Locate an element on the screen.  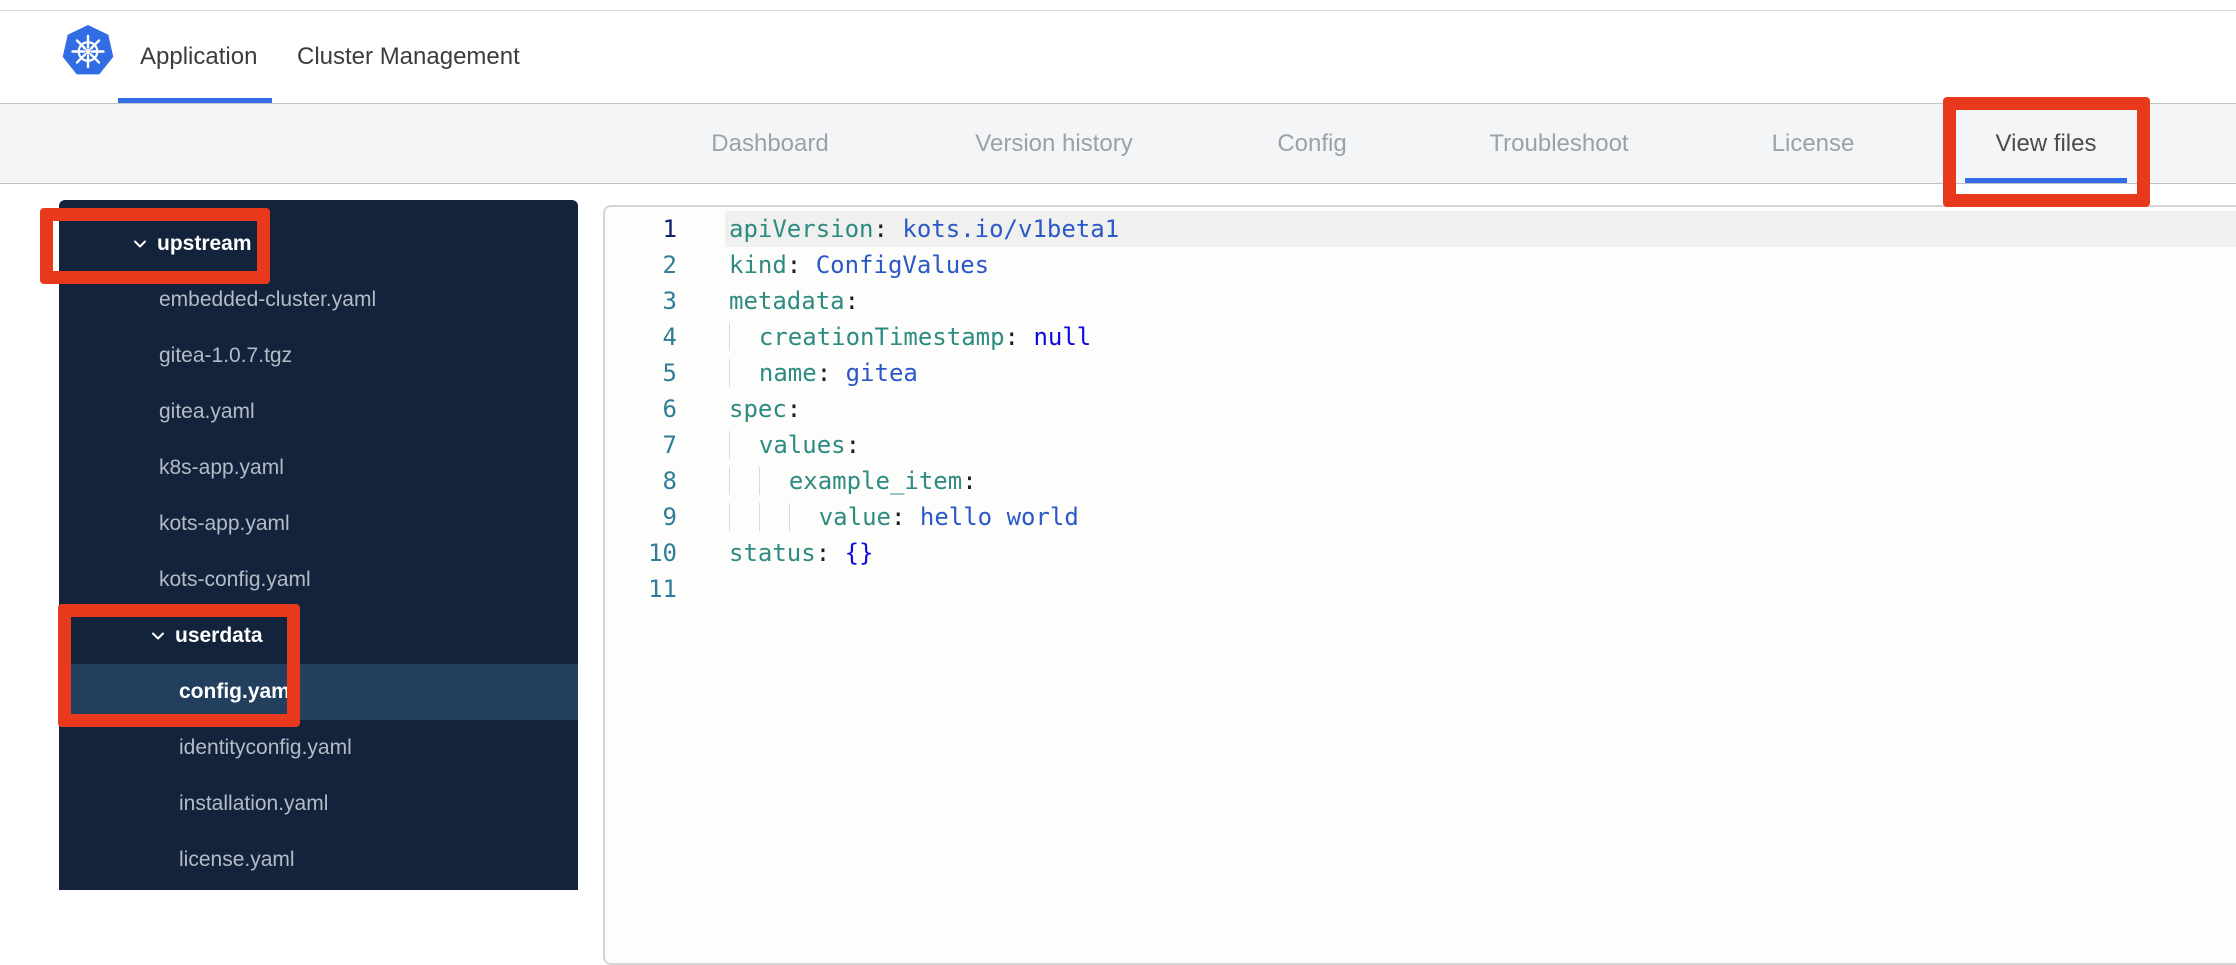
tree-file-identityconfig.yaml: identityconfig.yaml is located at coordinates (318, 748).